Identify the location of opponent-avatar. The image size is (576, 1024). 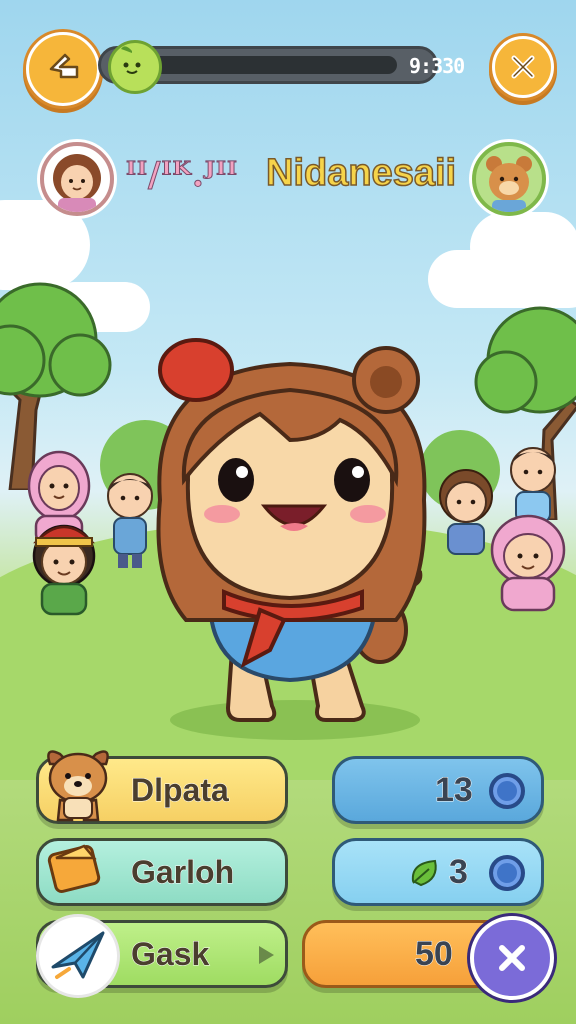
(509, 179).